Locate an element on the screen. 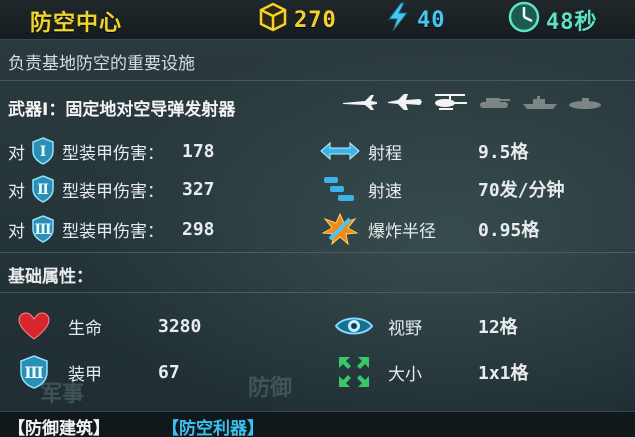 This screenshot has width=635, height=437. weapon-stat-label: 射速 is located at coordinates (385, 191).